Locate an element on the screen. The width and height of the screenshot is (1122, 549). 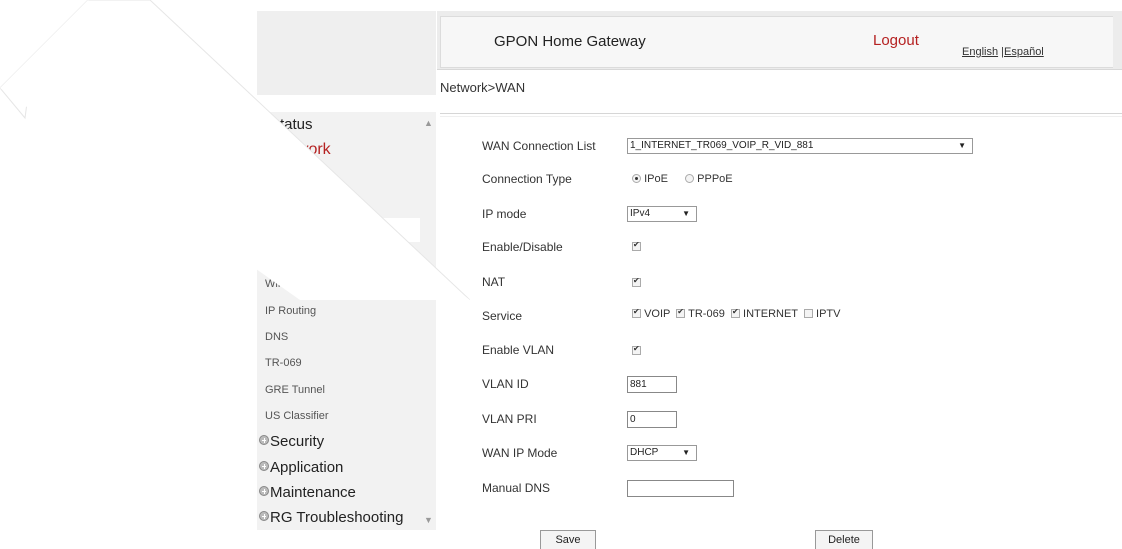
manual-dns-label: Manual DNS is located at coordinates (516, 488).